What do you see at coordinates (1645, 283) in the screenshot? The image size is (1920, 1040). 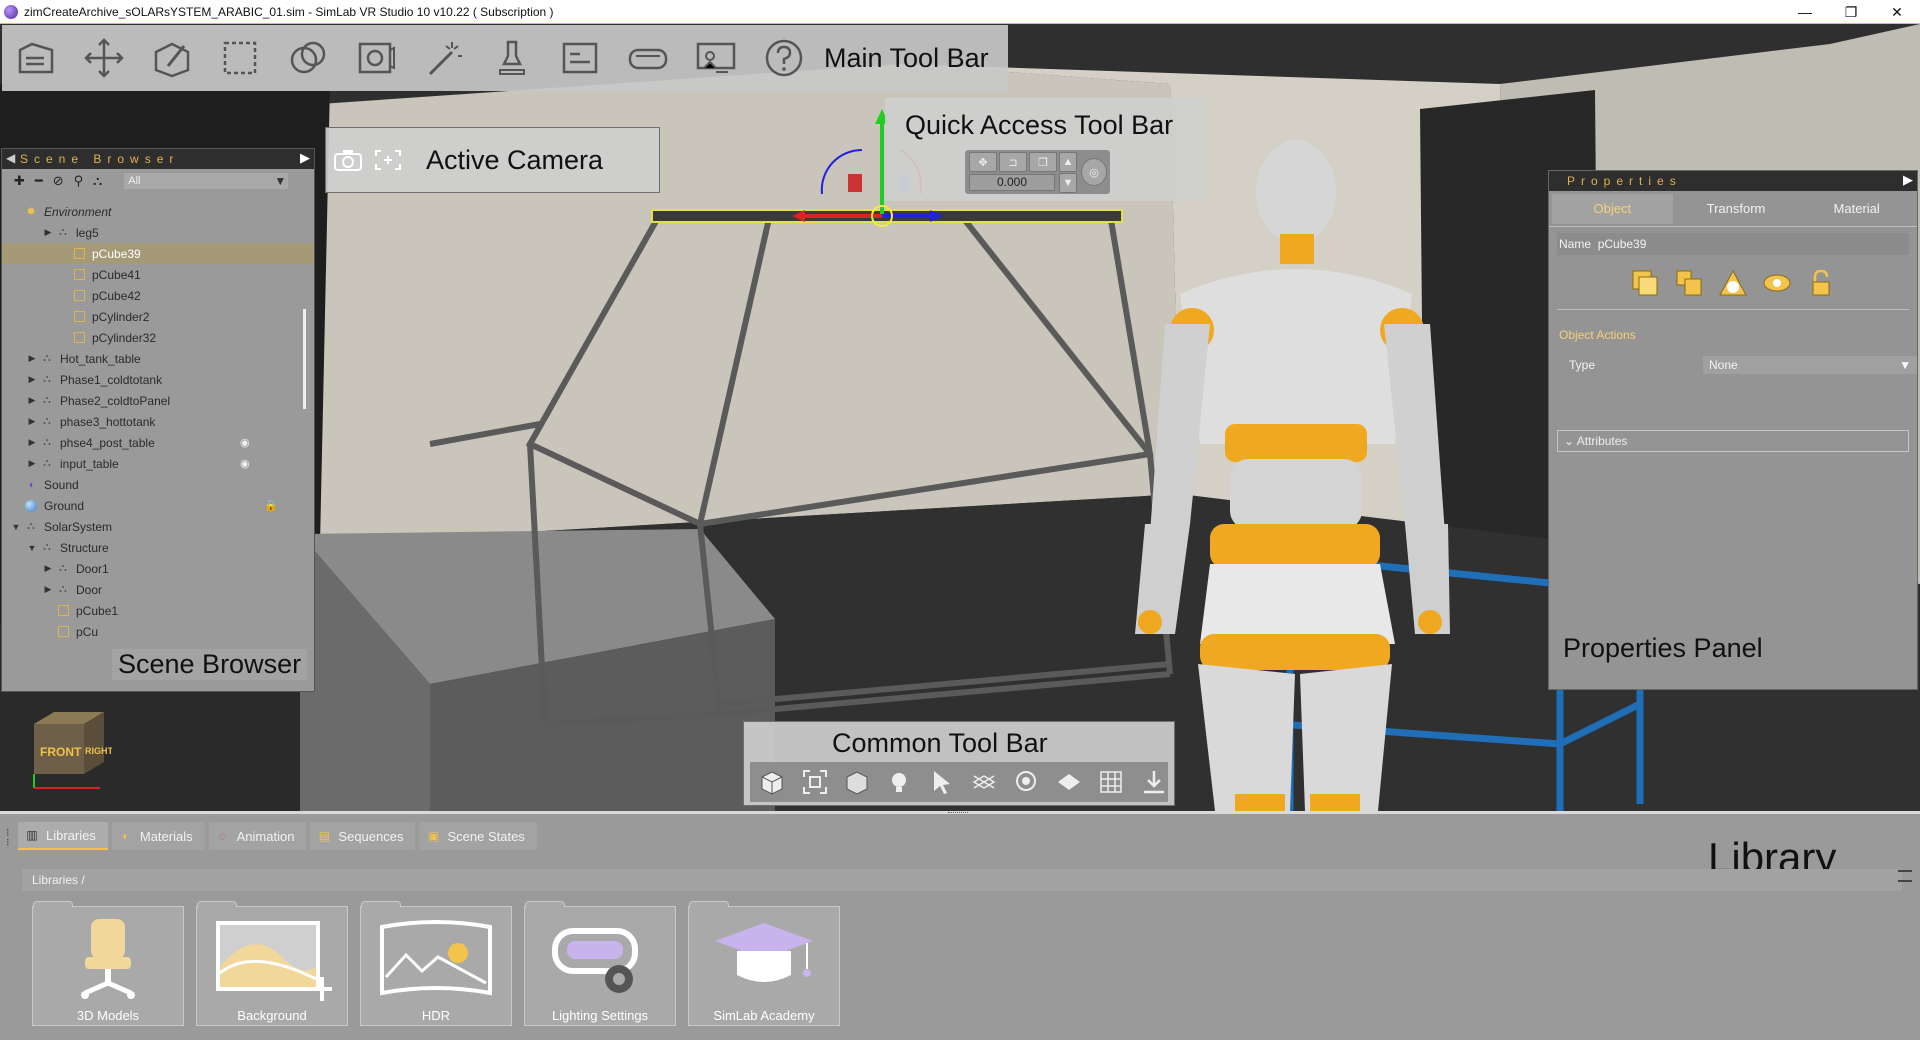 I see `duplicate-icon` at bounding box center [1645, 283].